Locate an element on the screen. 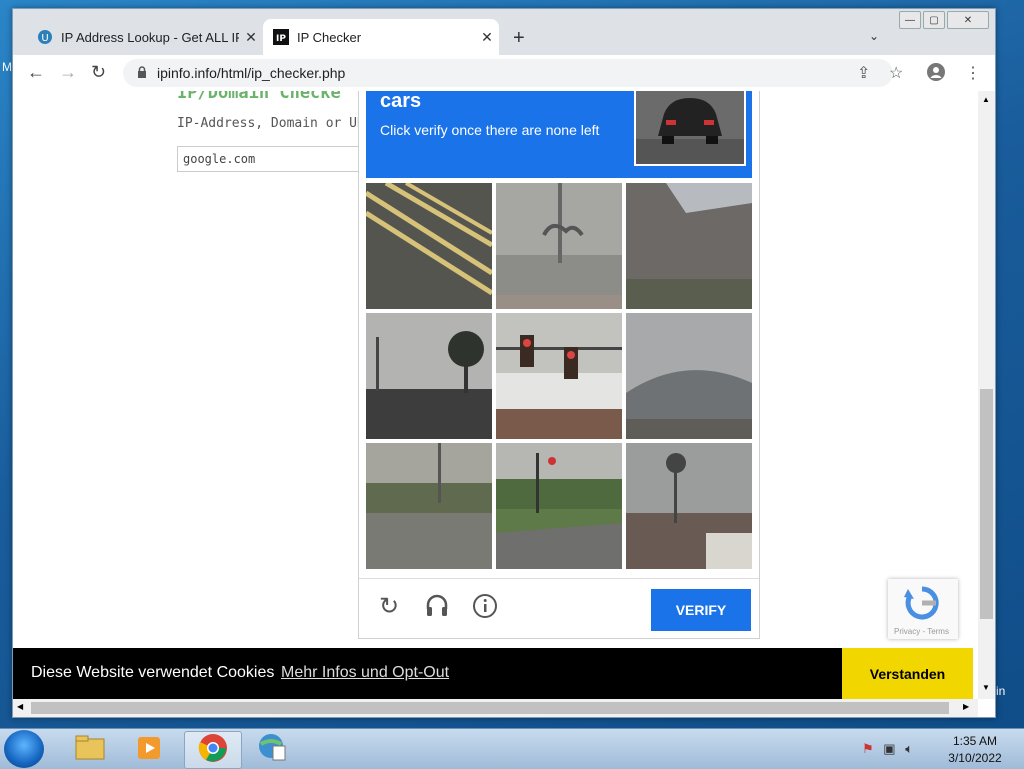  back-arrow-icon: ← is located at coordinates (36, 72).